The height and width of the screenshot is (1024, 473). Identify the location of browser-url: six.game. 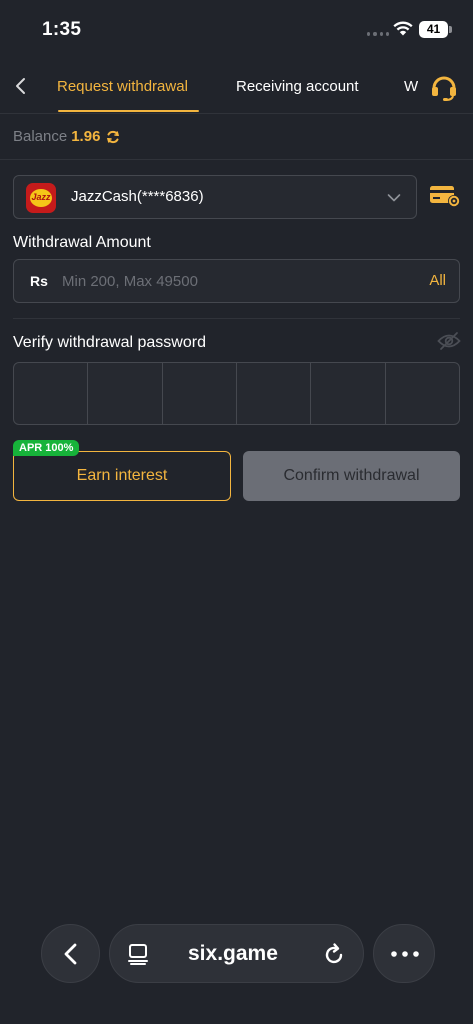
(233, 953).